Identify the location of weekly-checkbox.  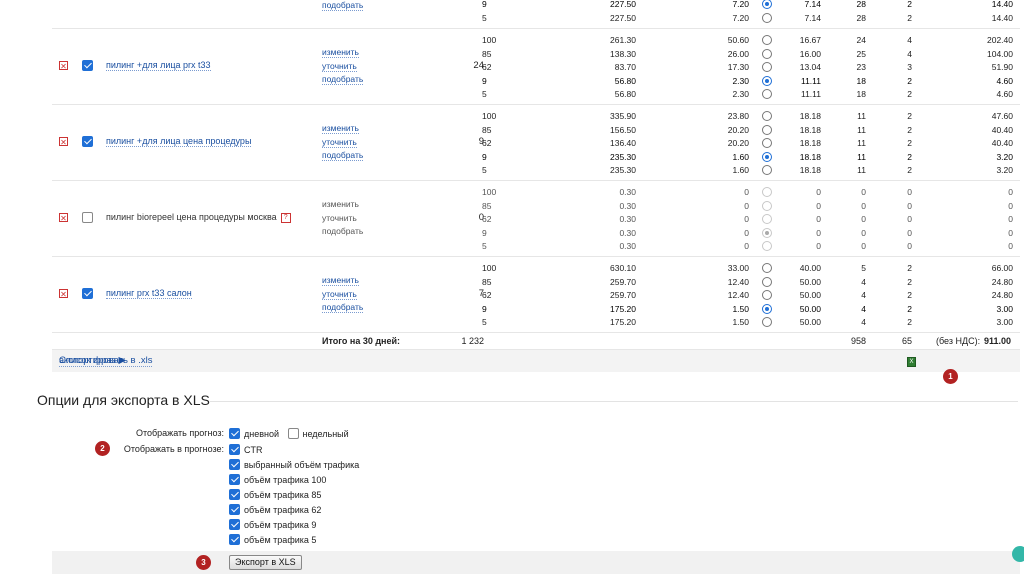
(293, 433).